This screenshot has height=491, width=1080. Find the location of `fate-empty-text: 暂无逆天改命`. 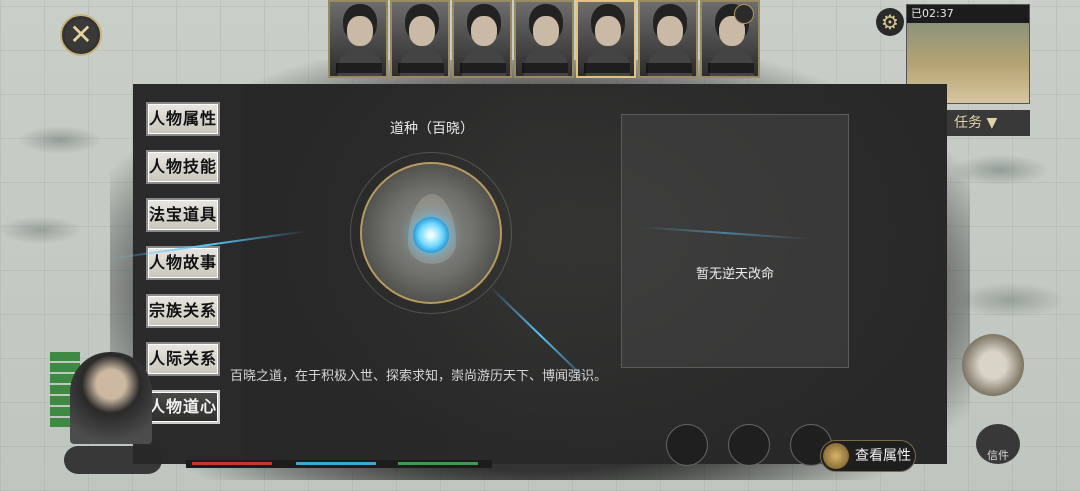

fate-empty-text: 暂无逆天改命 is located at coordinates (734, 274).